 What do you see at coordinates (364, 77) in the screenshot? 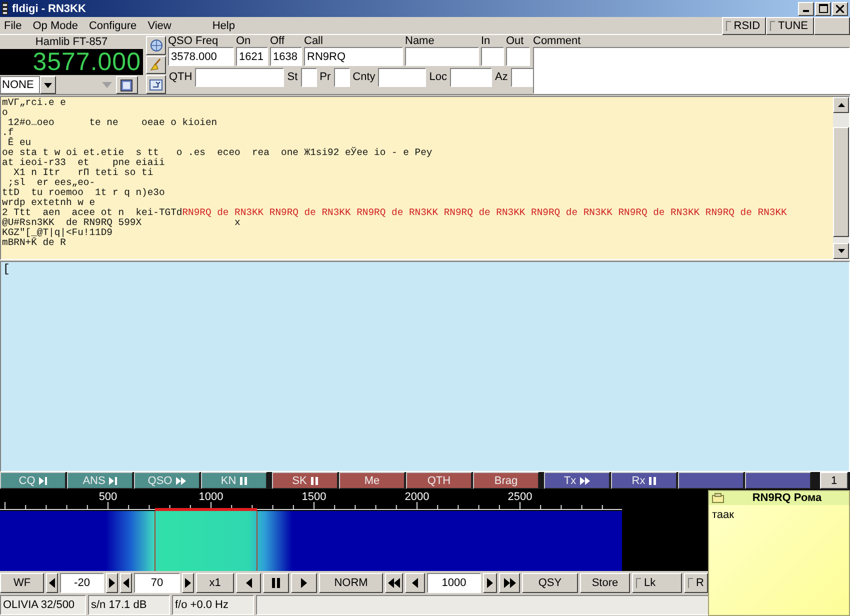
I see `field-label: Cnty` at bounding box center [364, 77].